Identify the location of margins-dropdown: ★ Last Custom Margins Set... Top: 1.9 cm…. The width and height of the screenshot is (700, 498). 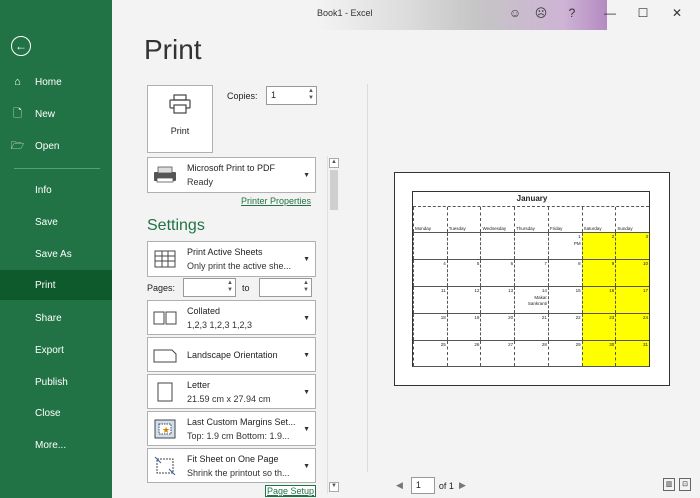
(231, 428).